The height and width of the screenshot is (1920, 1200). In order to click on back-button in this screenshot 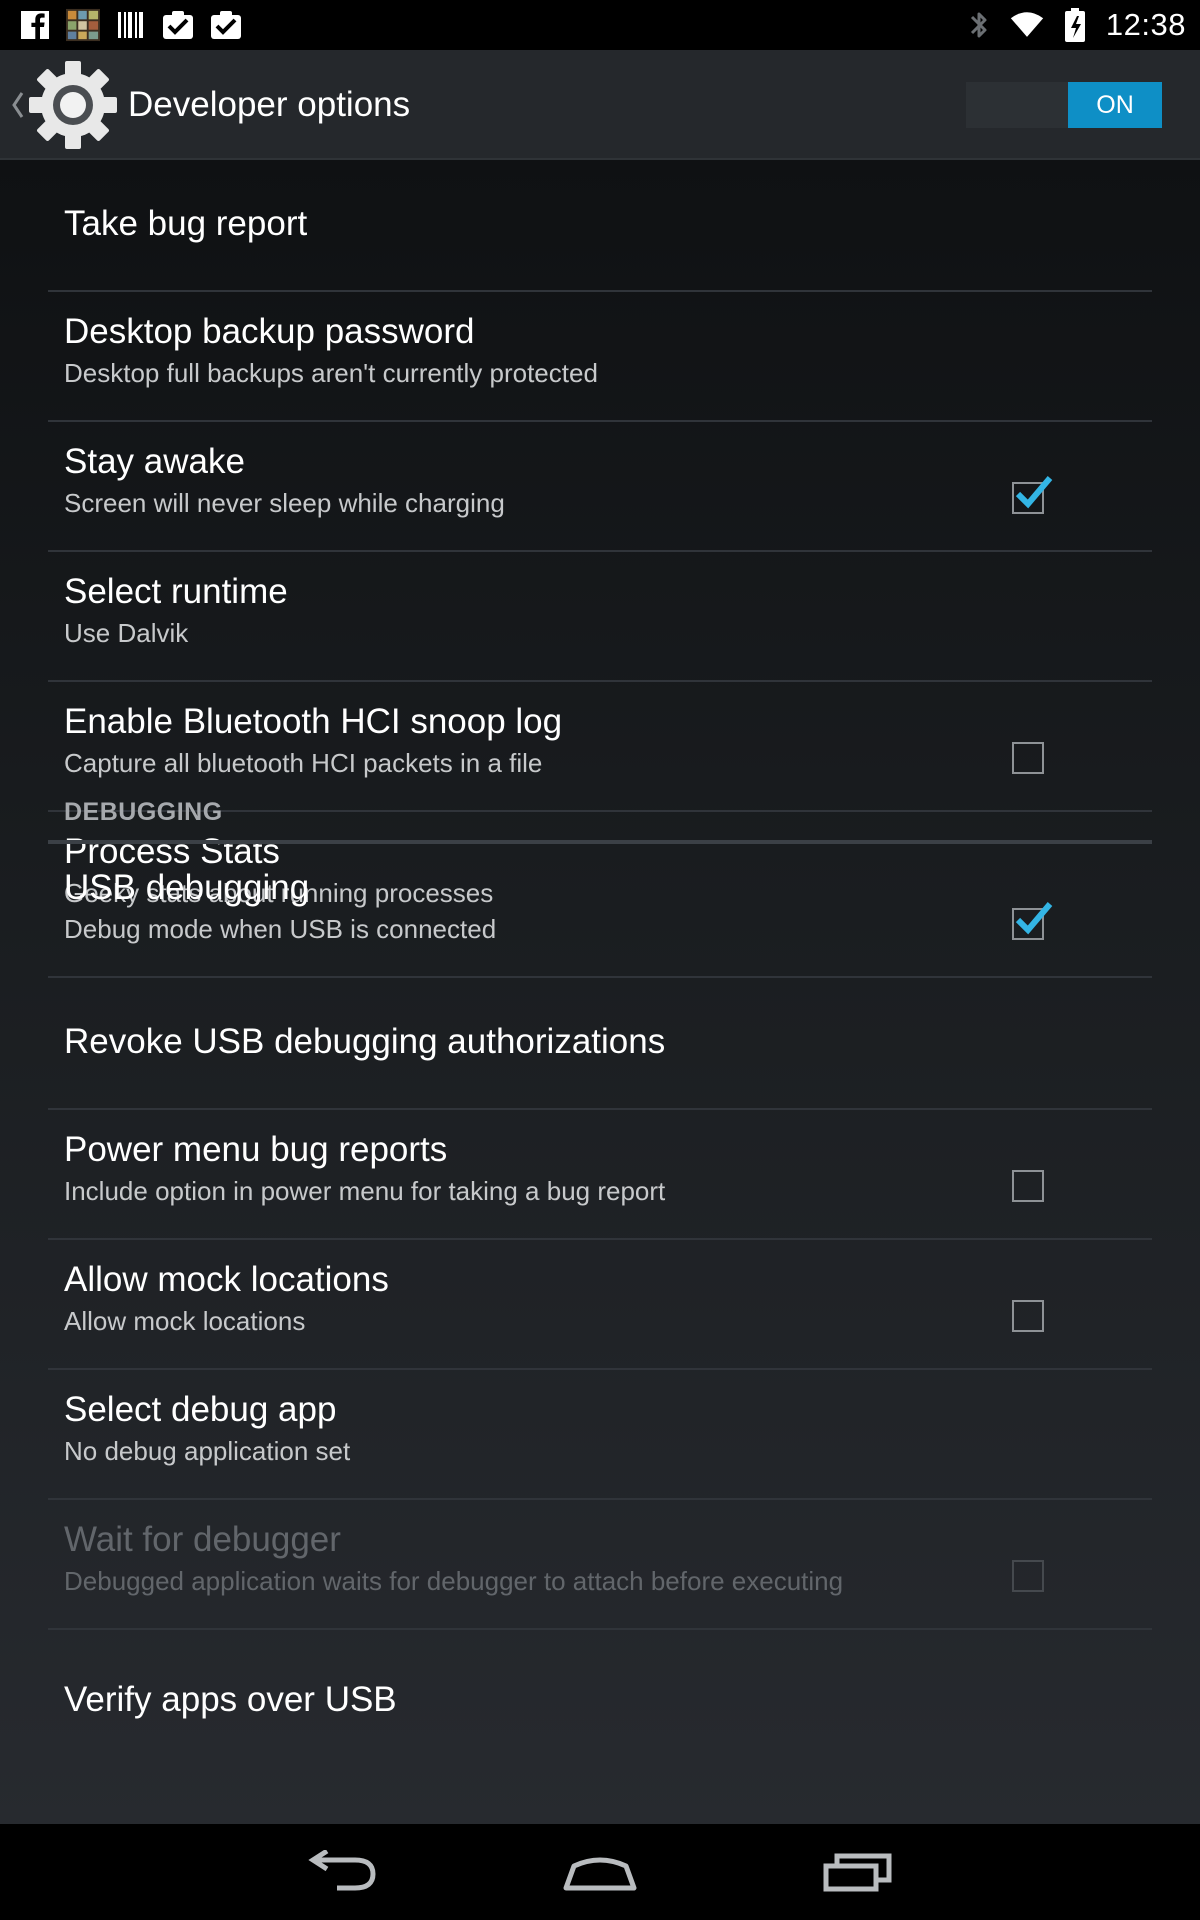, I will do `click(343, 1872)`.